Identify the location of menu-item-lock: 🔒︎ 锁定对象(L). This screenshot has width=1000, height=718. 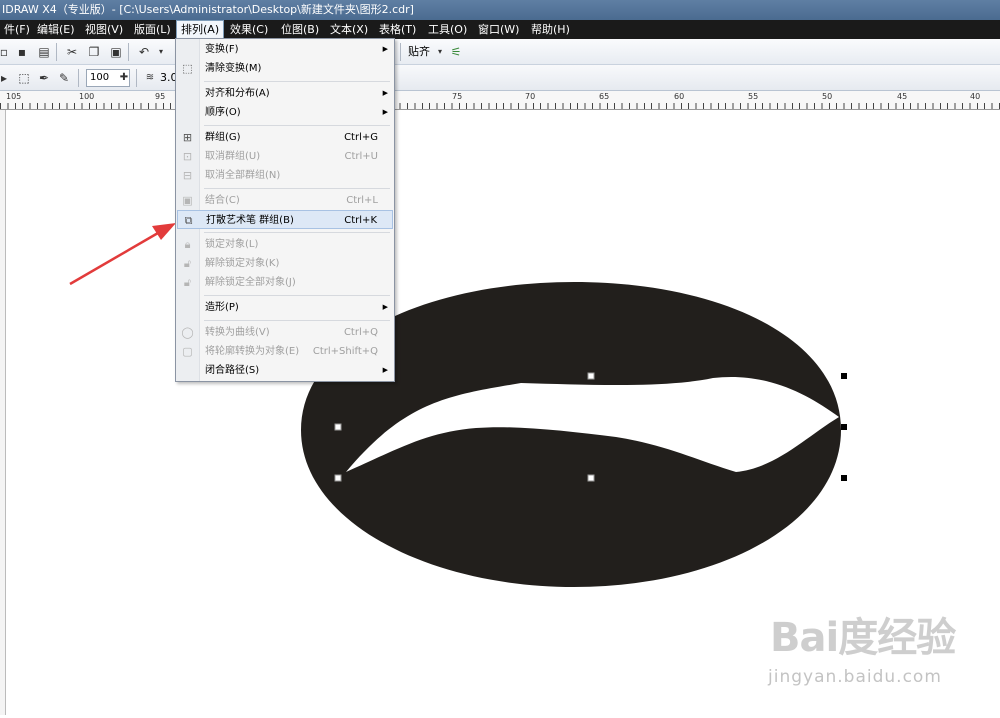
(285, 244).